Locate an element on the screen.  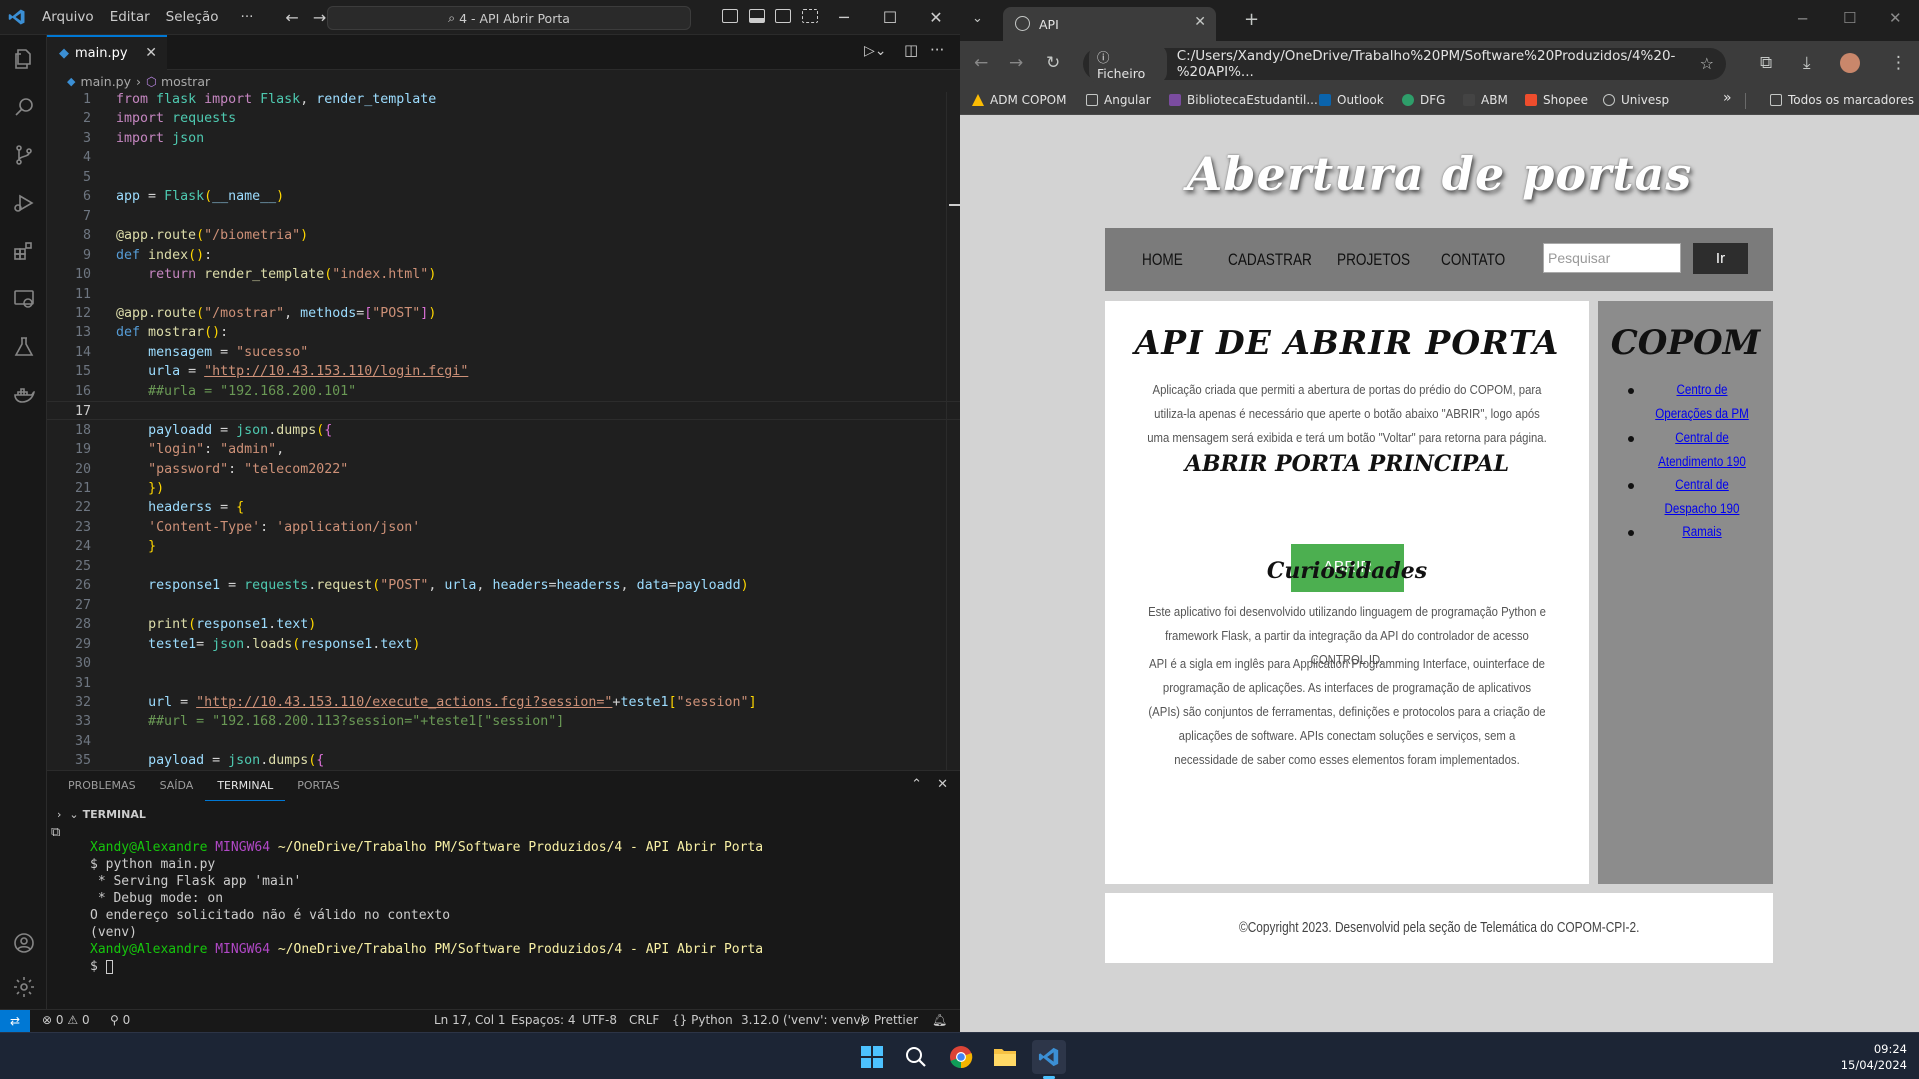
terminal-instance-icon: ⧉ is located at coordinates (55, 832).